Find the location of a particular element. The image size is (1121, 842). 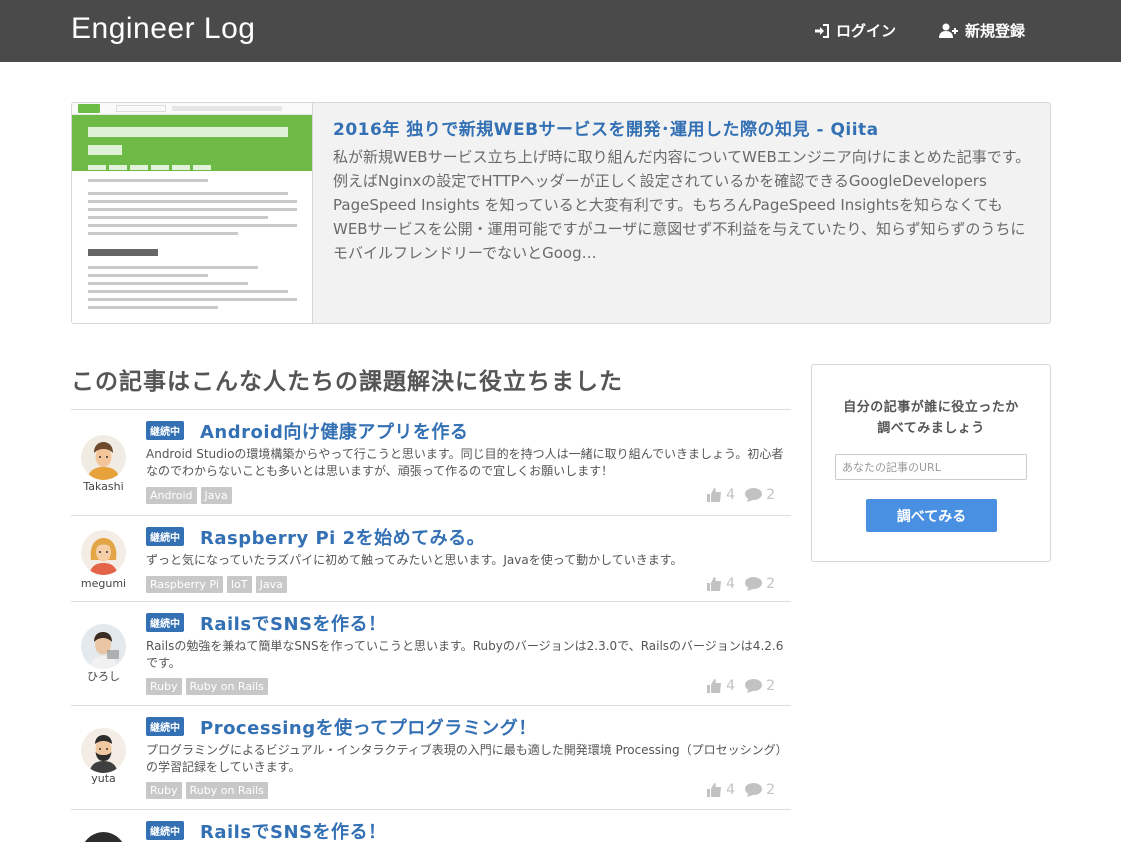

article-check-box: 自分の記事が誰に役立ったか 調べてみましょう 調べてみる is located at coordinates (931, 463).